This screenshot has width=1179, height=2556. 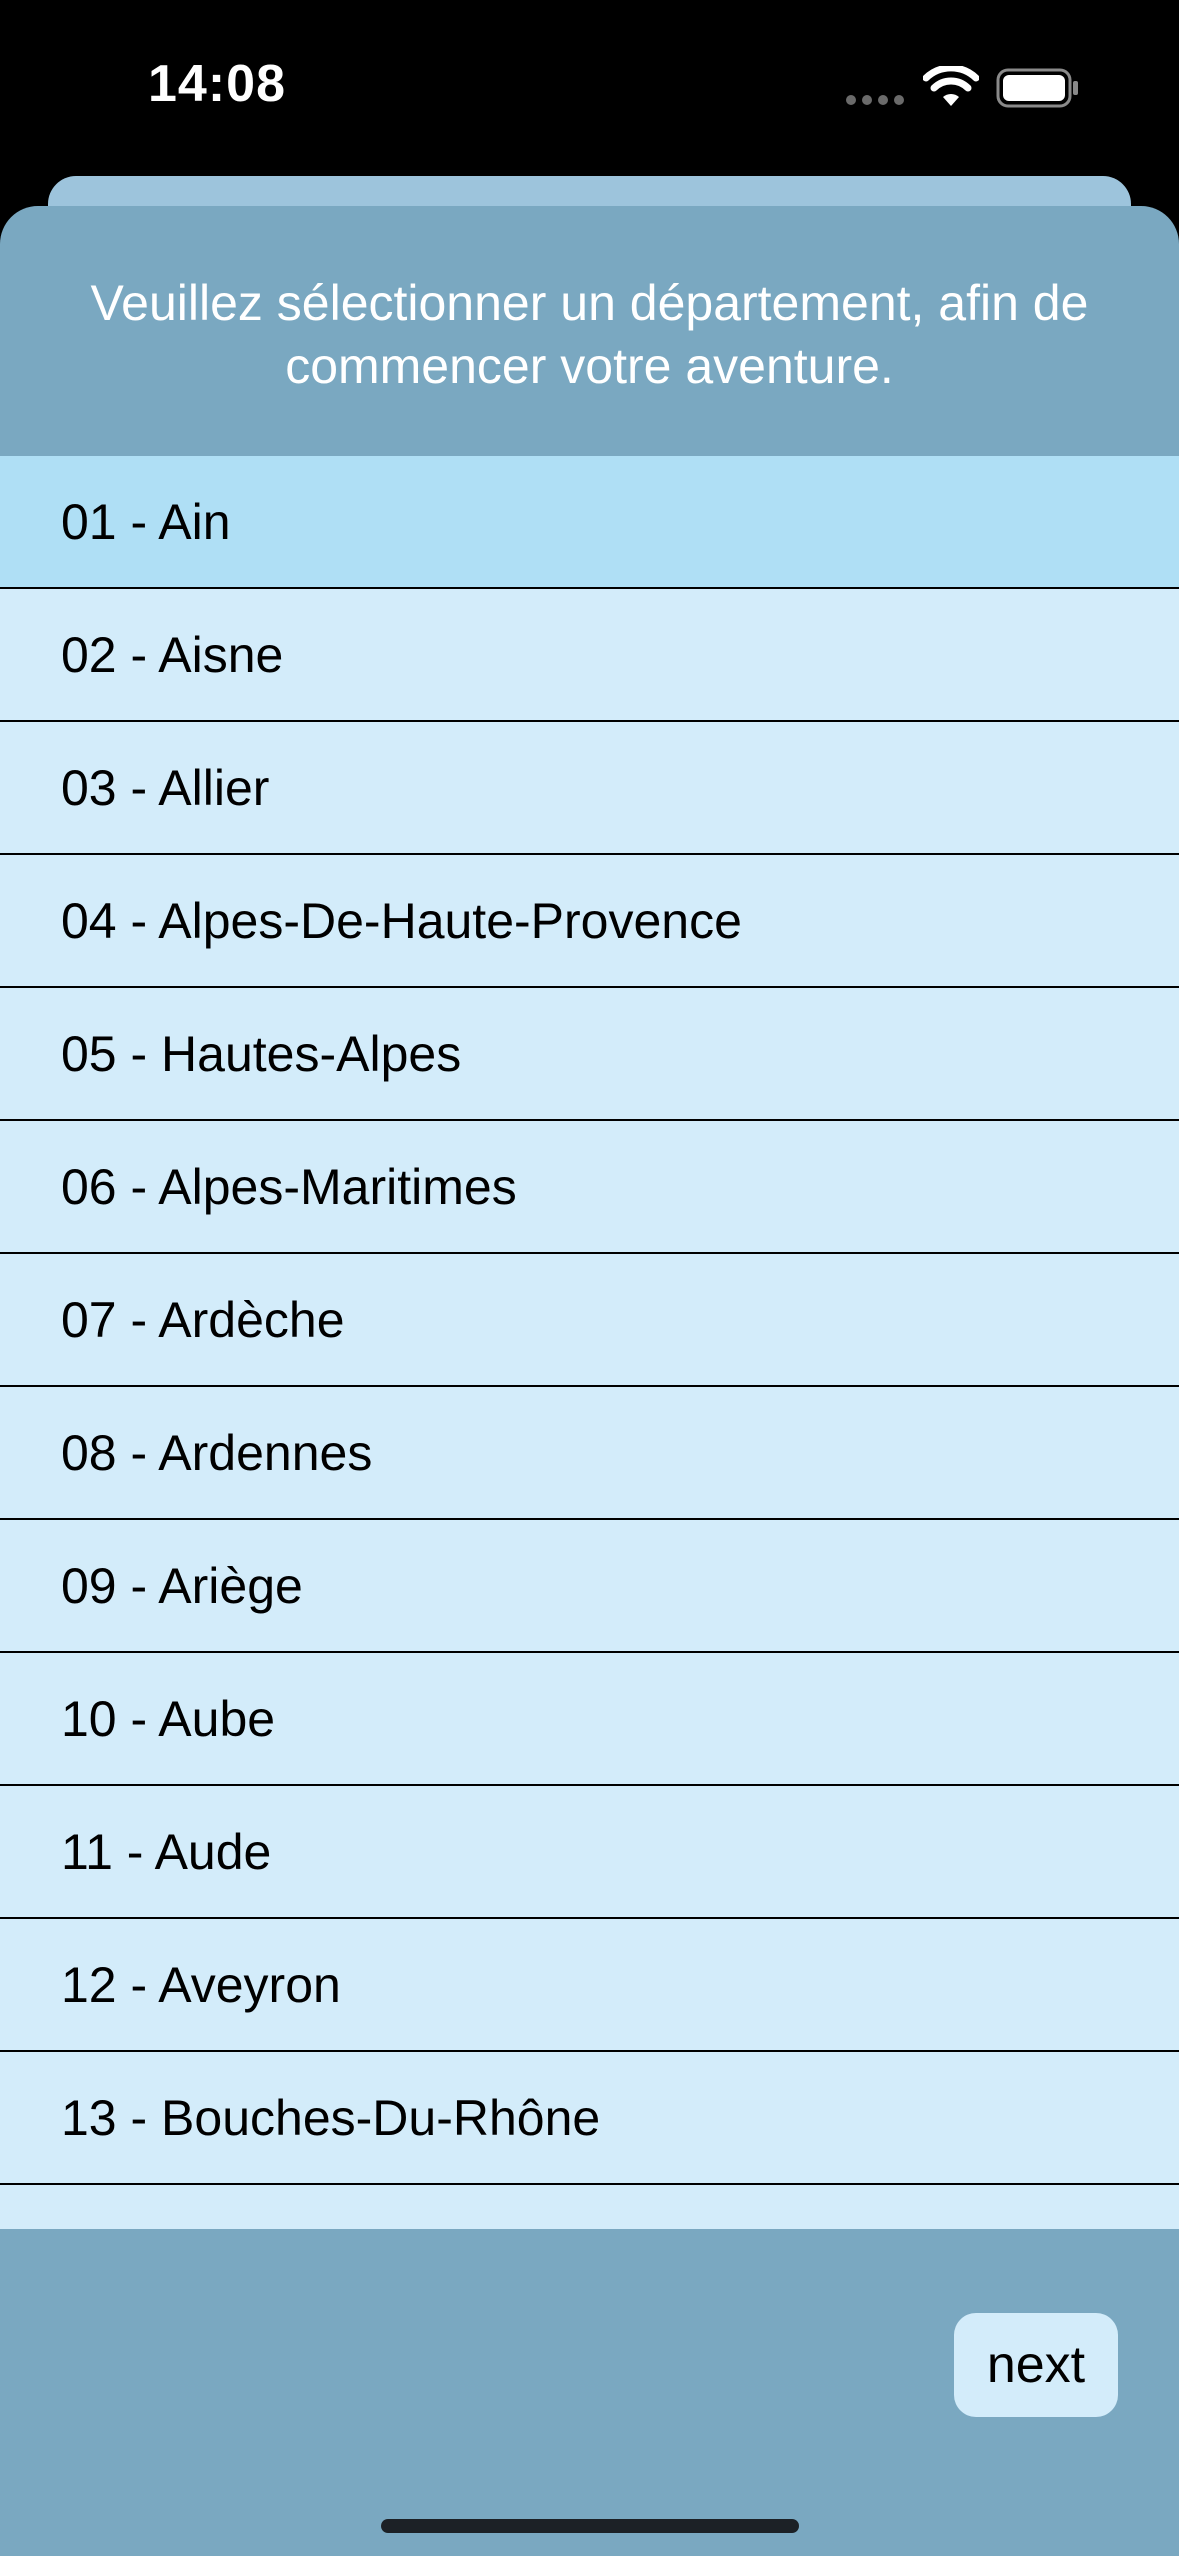 I want to click on department-label: 06 - Alpes-Maritimes, so click(x=289, y=1186).